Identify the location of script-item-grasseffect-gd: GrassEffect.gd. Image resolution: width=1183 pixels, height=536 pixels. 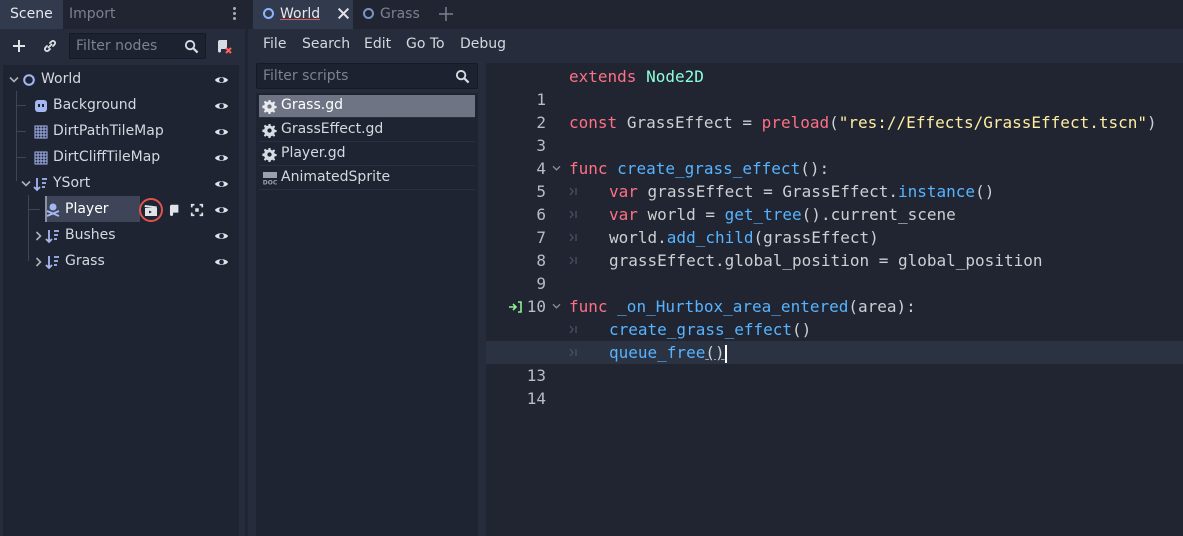
(367, 130).